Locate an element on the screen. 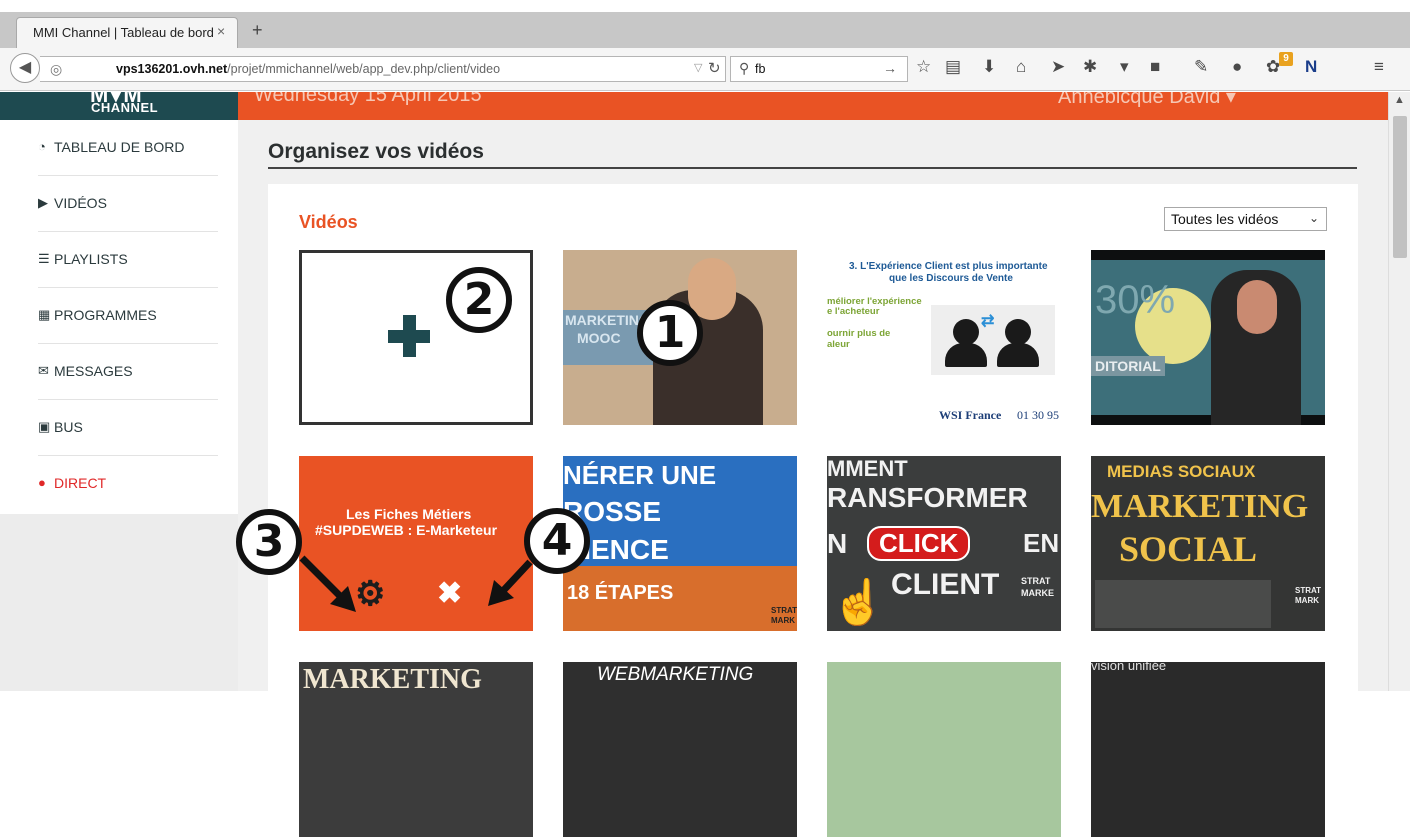 This screenshot has width=1410, height=837. thumb-text: MARKE is located at coordinates (1037, 593).